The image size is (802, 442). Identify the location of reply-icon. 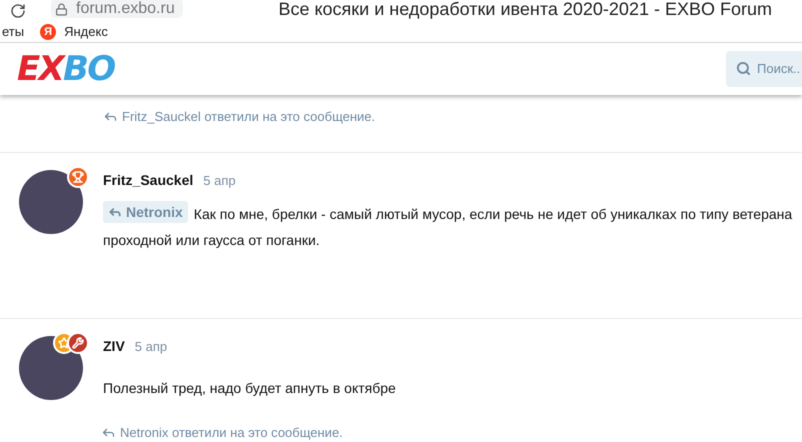
(115, 212).